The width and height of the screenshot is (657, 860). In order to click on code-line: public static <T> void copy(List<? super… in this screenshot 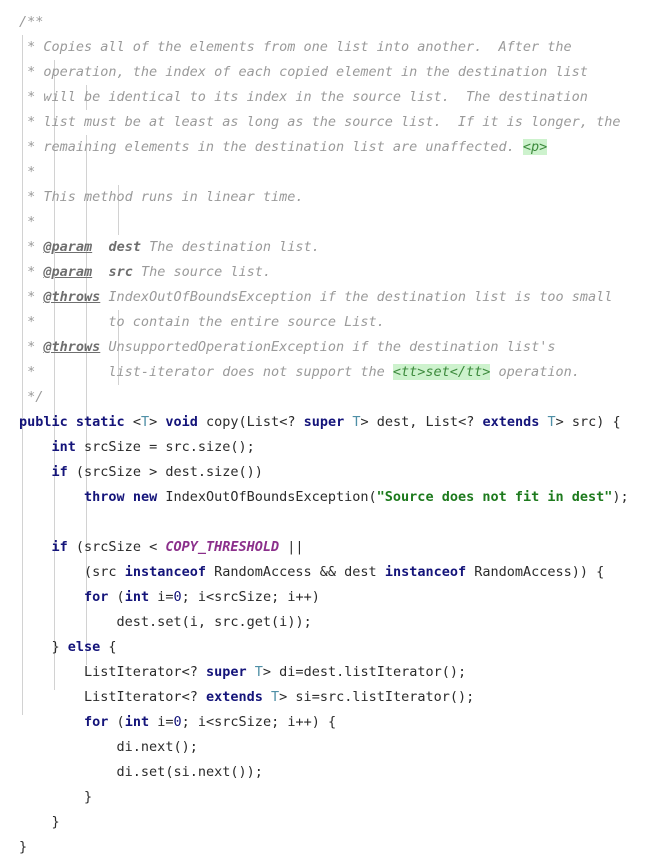, I will do `click(338, 422)`.